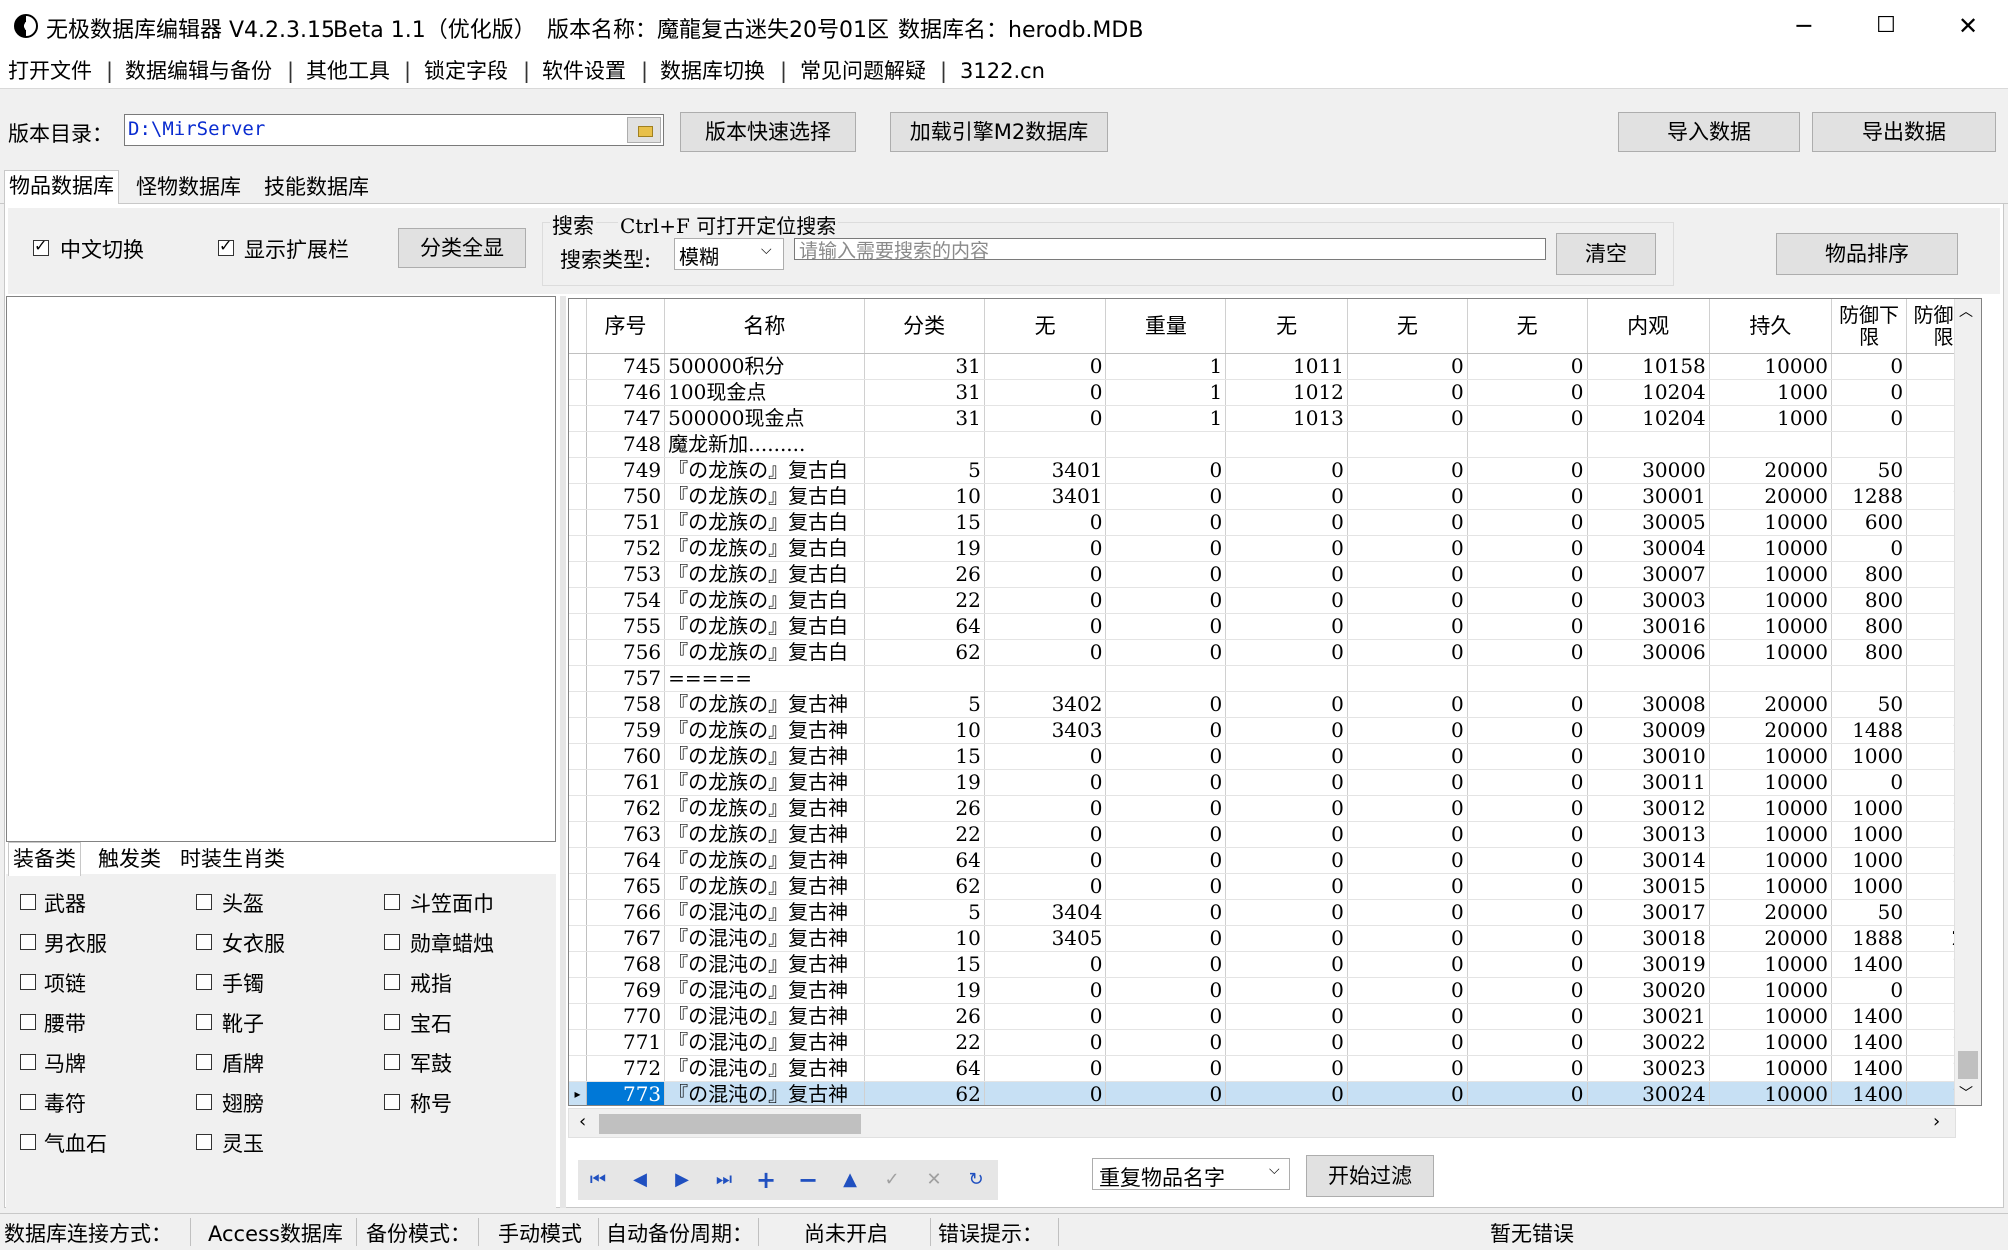 This screenshot has width=2008, height=1250. What do you see at coordinates (392, 902) in the screenshot?
I see `category-checkbox-hat` at bounding box center [392, 902].